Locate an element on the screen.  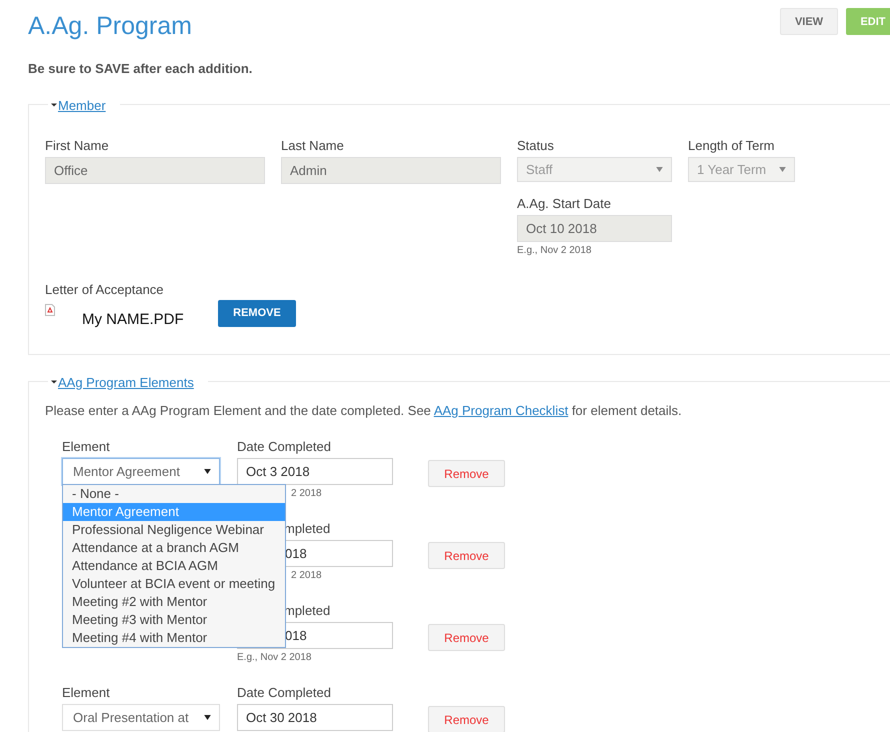
menu-option: Professional Negligence Webinar is located at coordinates (174, 530).